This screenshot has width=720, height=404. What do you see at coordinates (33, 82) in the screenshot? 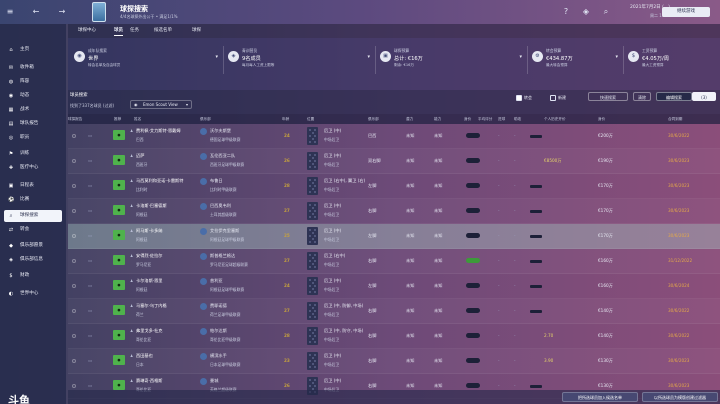
I see `sidebar-item-2: ◍ 阵容` at bounding box center [33, 82].